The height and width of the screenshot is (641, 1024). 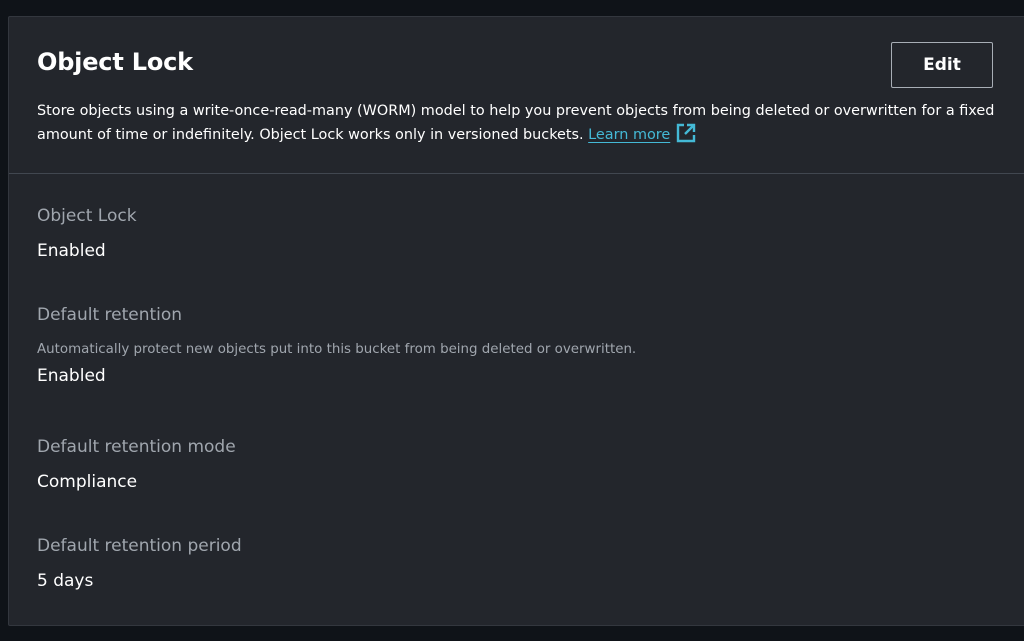 I want to click on field-value: Compliance, so click(x=87, y=482).